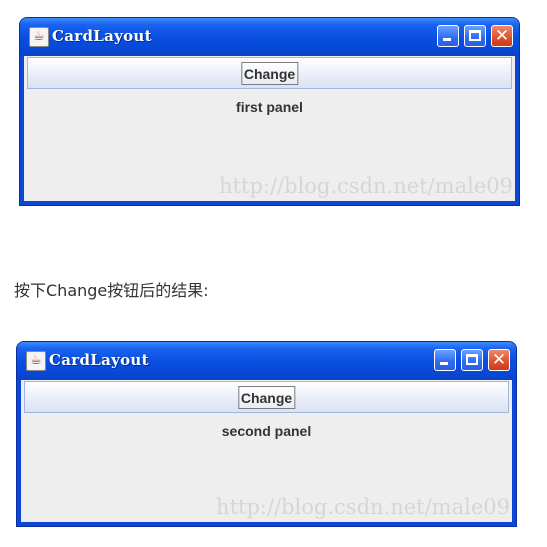 Image resolution: width=547 pixels, height=547 pixels. Describe the element at coordinates (266, 431) in the screenshot. I see `panel-label: second panel` at that location.